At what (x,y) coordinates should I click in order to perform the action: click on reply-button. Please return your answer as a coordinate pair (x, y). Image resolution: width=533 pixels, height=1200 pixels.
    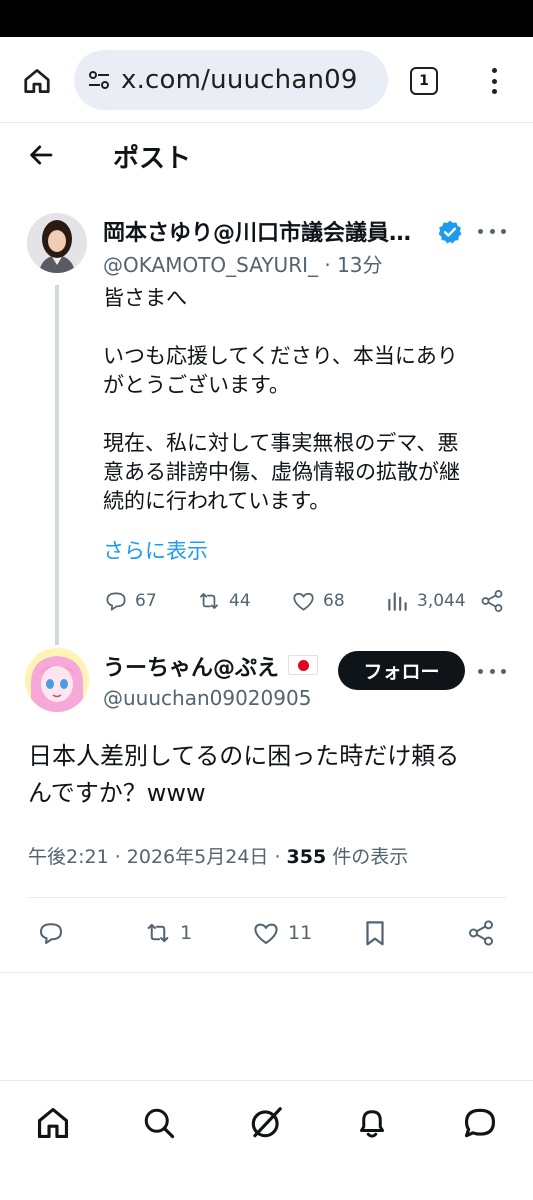
    Looking at the image, I should click on (51, 933).